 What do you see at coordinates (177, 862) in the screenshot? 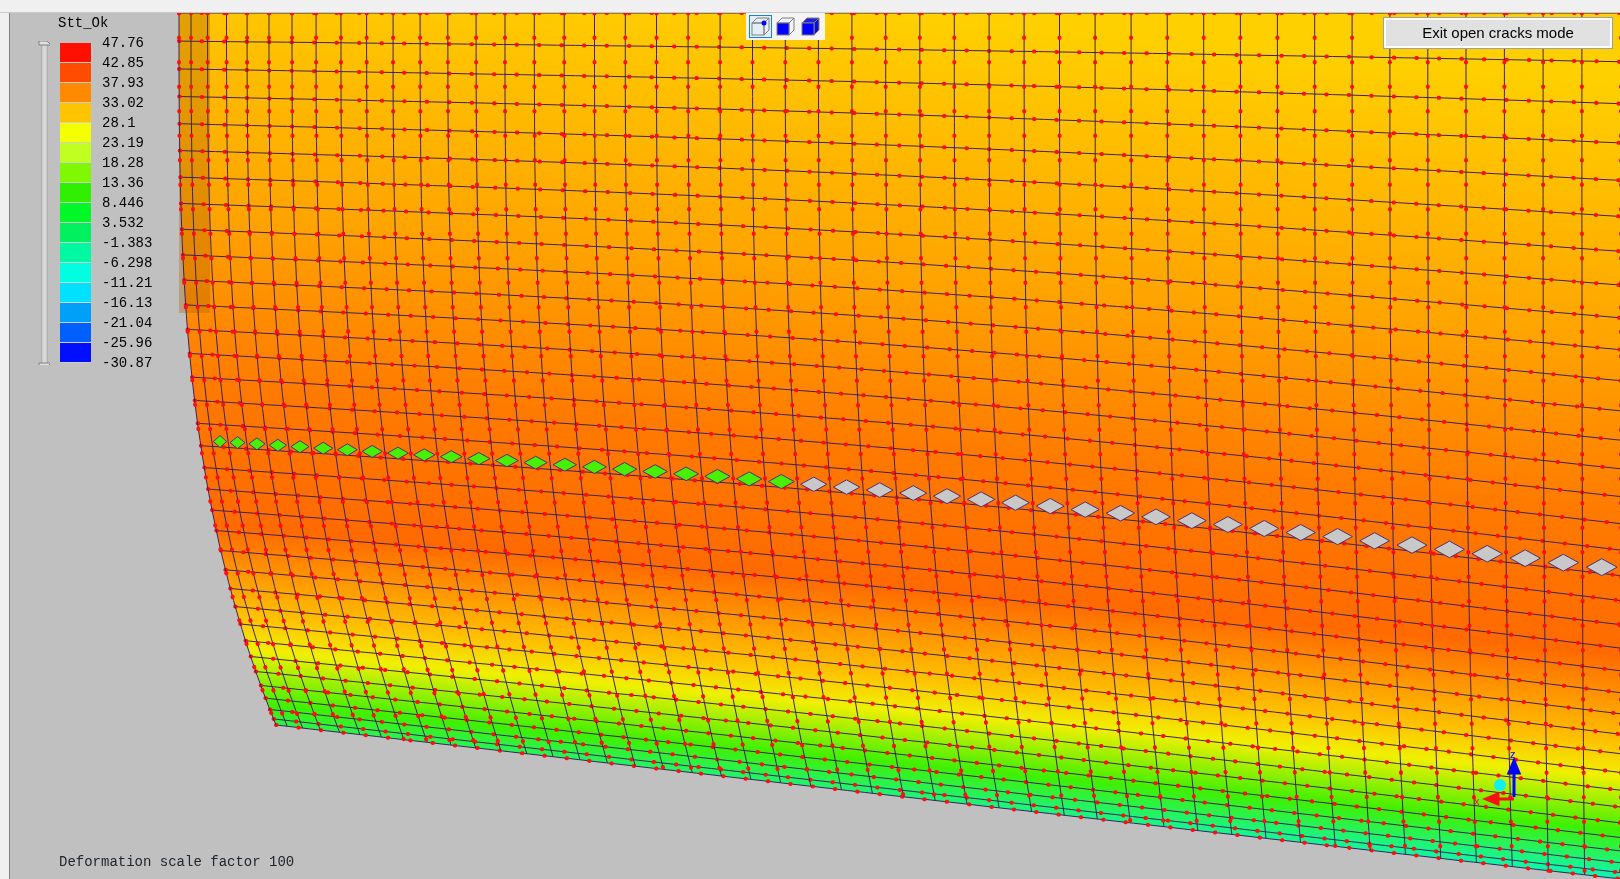
I see `status-text: Deformation scale factor 100` at bounding box center [177, 862].